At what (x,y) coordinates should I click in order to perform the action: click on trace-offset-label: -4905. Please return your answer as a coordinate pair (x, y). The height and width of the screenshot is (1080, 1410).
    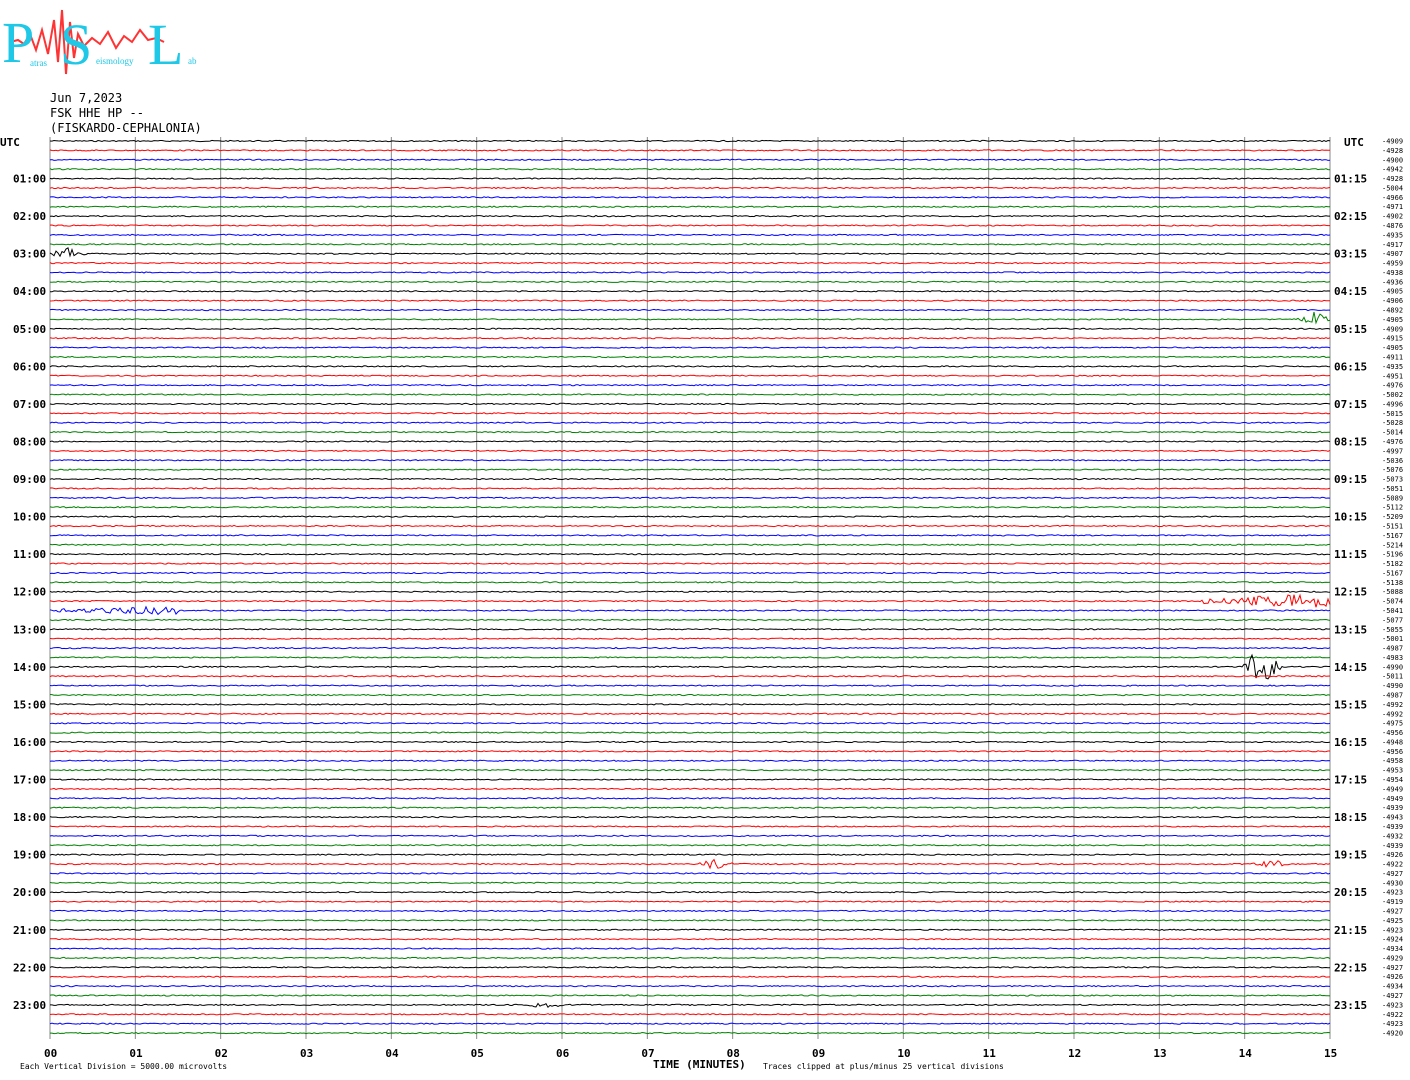
    Looking at the image, I should click on (1392, 348).